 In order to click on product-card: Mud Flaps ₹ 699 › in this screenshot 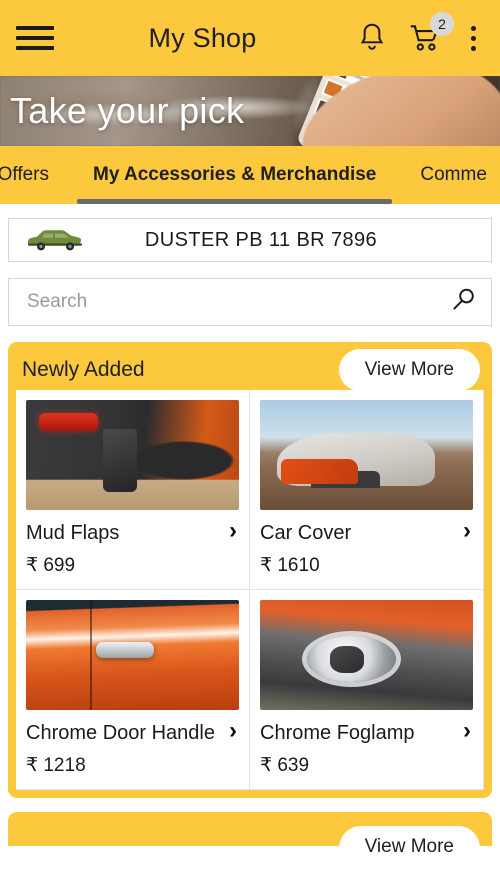, I will do `click(133, 490)`.